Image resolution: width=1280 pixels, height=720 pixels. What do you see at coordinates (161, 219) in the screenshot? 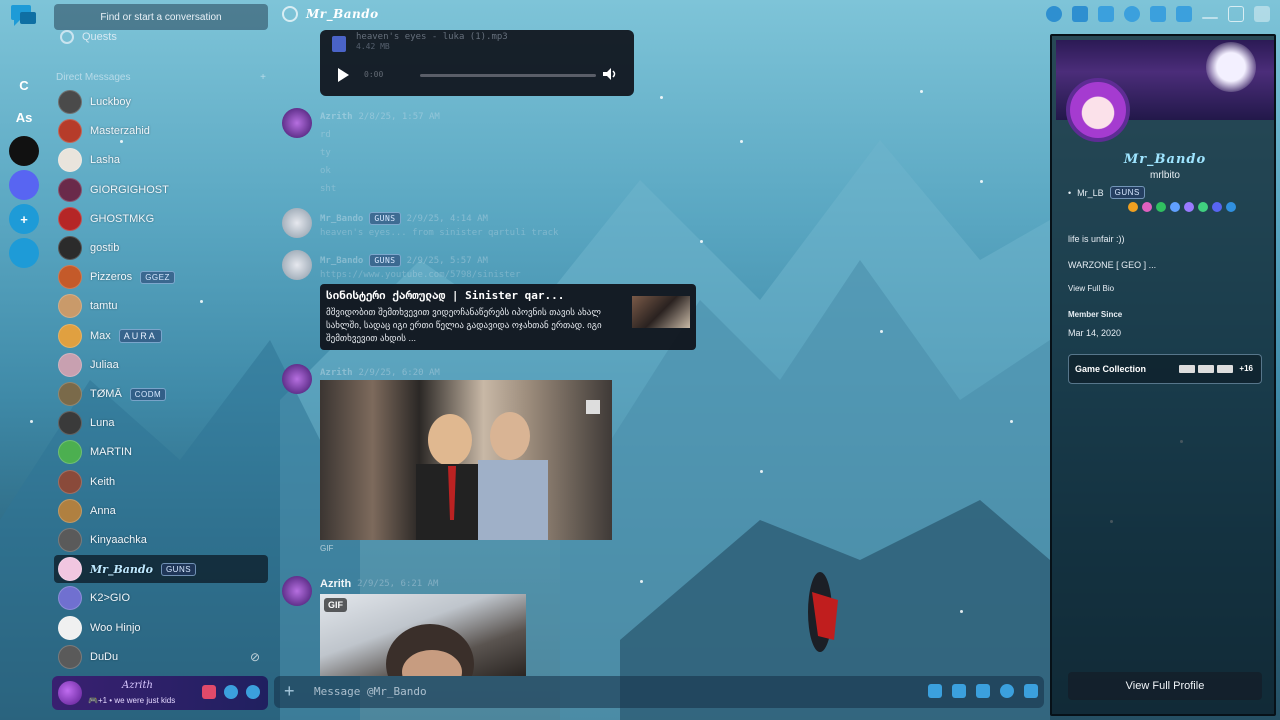
I see `dm-list-item: GHOSTMKG` at bounding box center [161, 219].